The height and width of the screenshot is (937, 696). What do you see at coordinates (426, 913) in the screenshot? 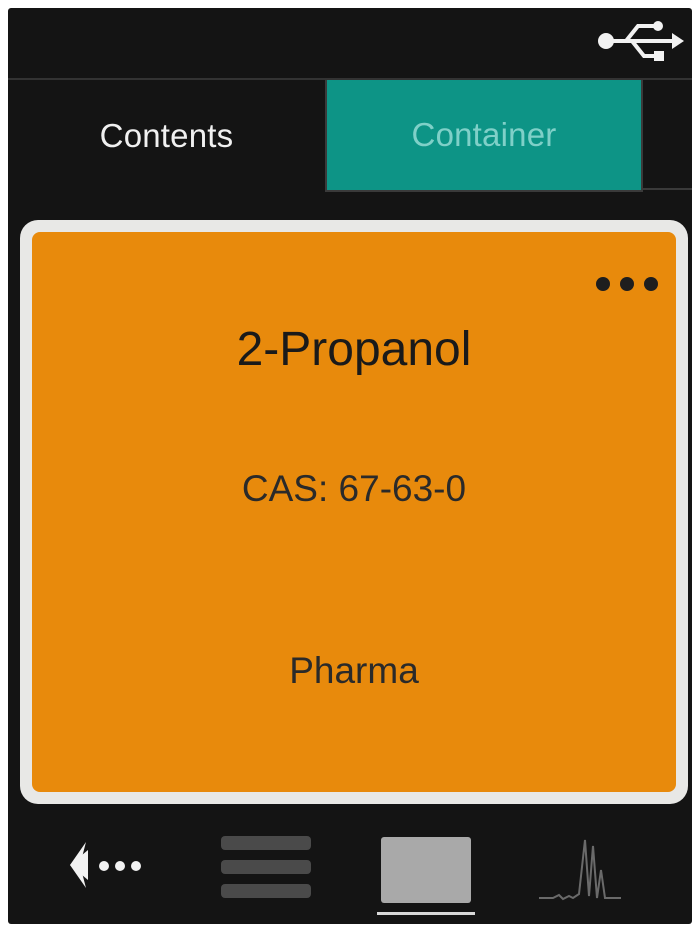
I see `active-view-indicator` at bounding box center [426, 913].